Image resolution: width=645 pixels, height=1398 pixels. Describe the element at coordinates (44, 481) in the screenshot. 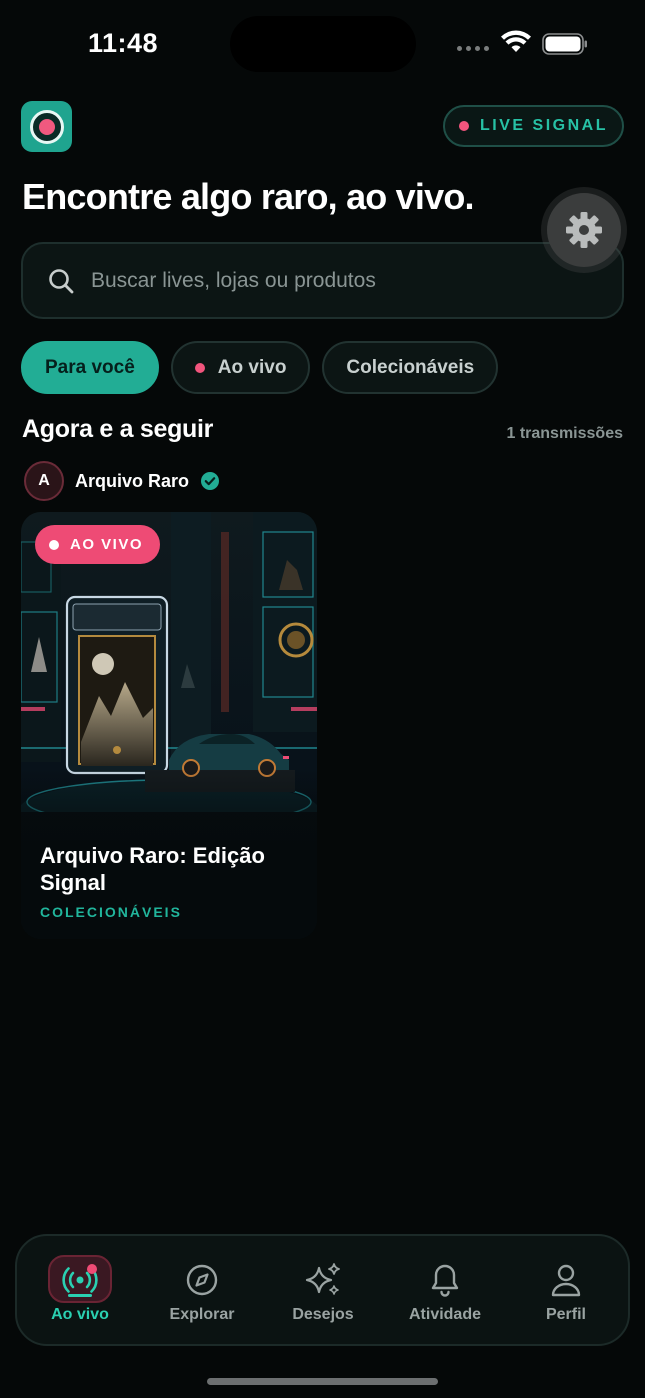

I see `avatar: A` at that location.